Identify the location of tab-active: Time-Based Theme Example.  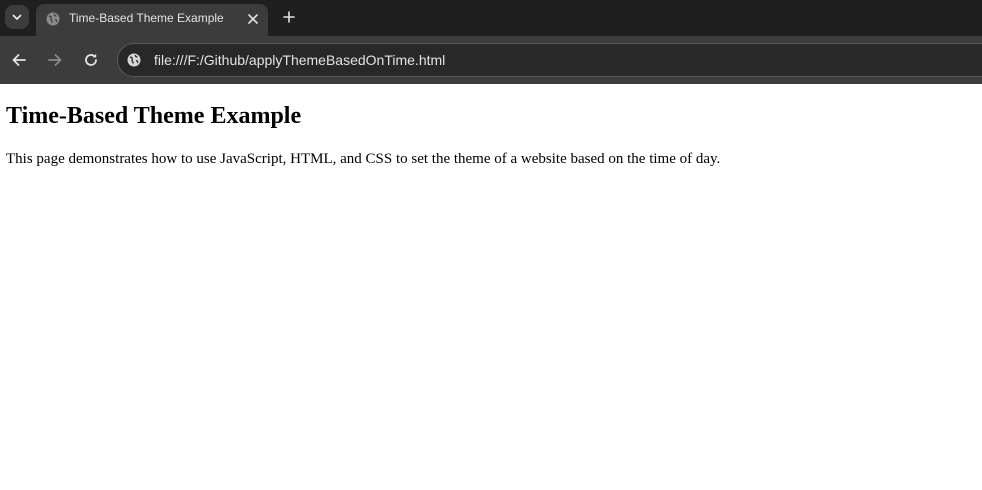
(152, 20).